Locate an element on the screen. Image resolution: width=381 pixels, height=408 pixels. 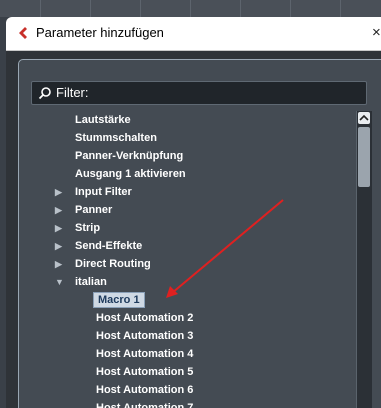
tree-item: Host Automation 2 is located at coordinates (144, 318).